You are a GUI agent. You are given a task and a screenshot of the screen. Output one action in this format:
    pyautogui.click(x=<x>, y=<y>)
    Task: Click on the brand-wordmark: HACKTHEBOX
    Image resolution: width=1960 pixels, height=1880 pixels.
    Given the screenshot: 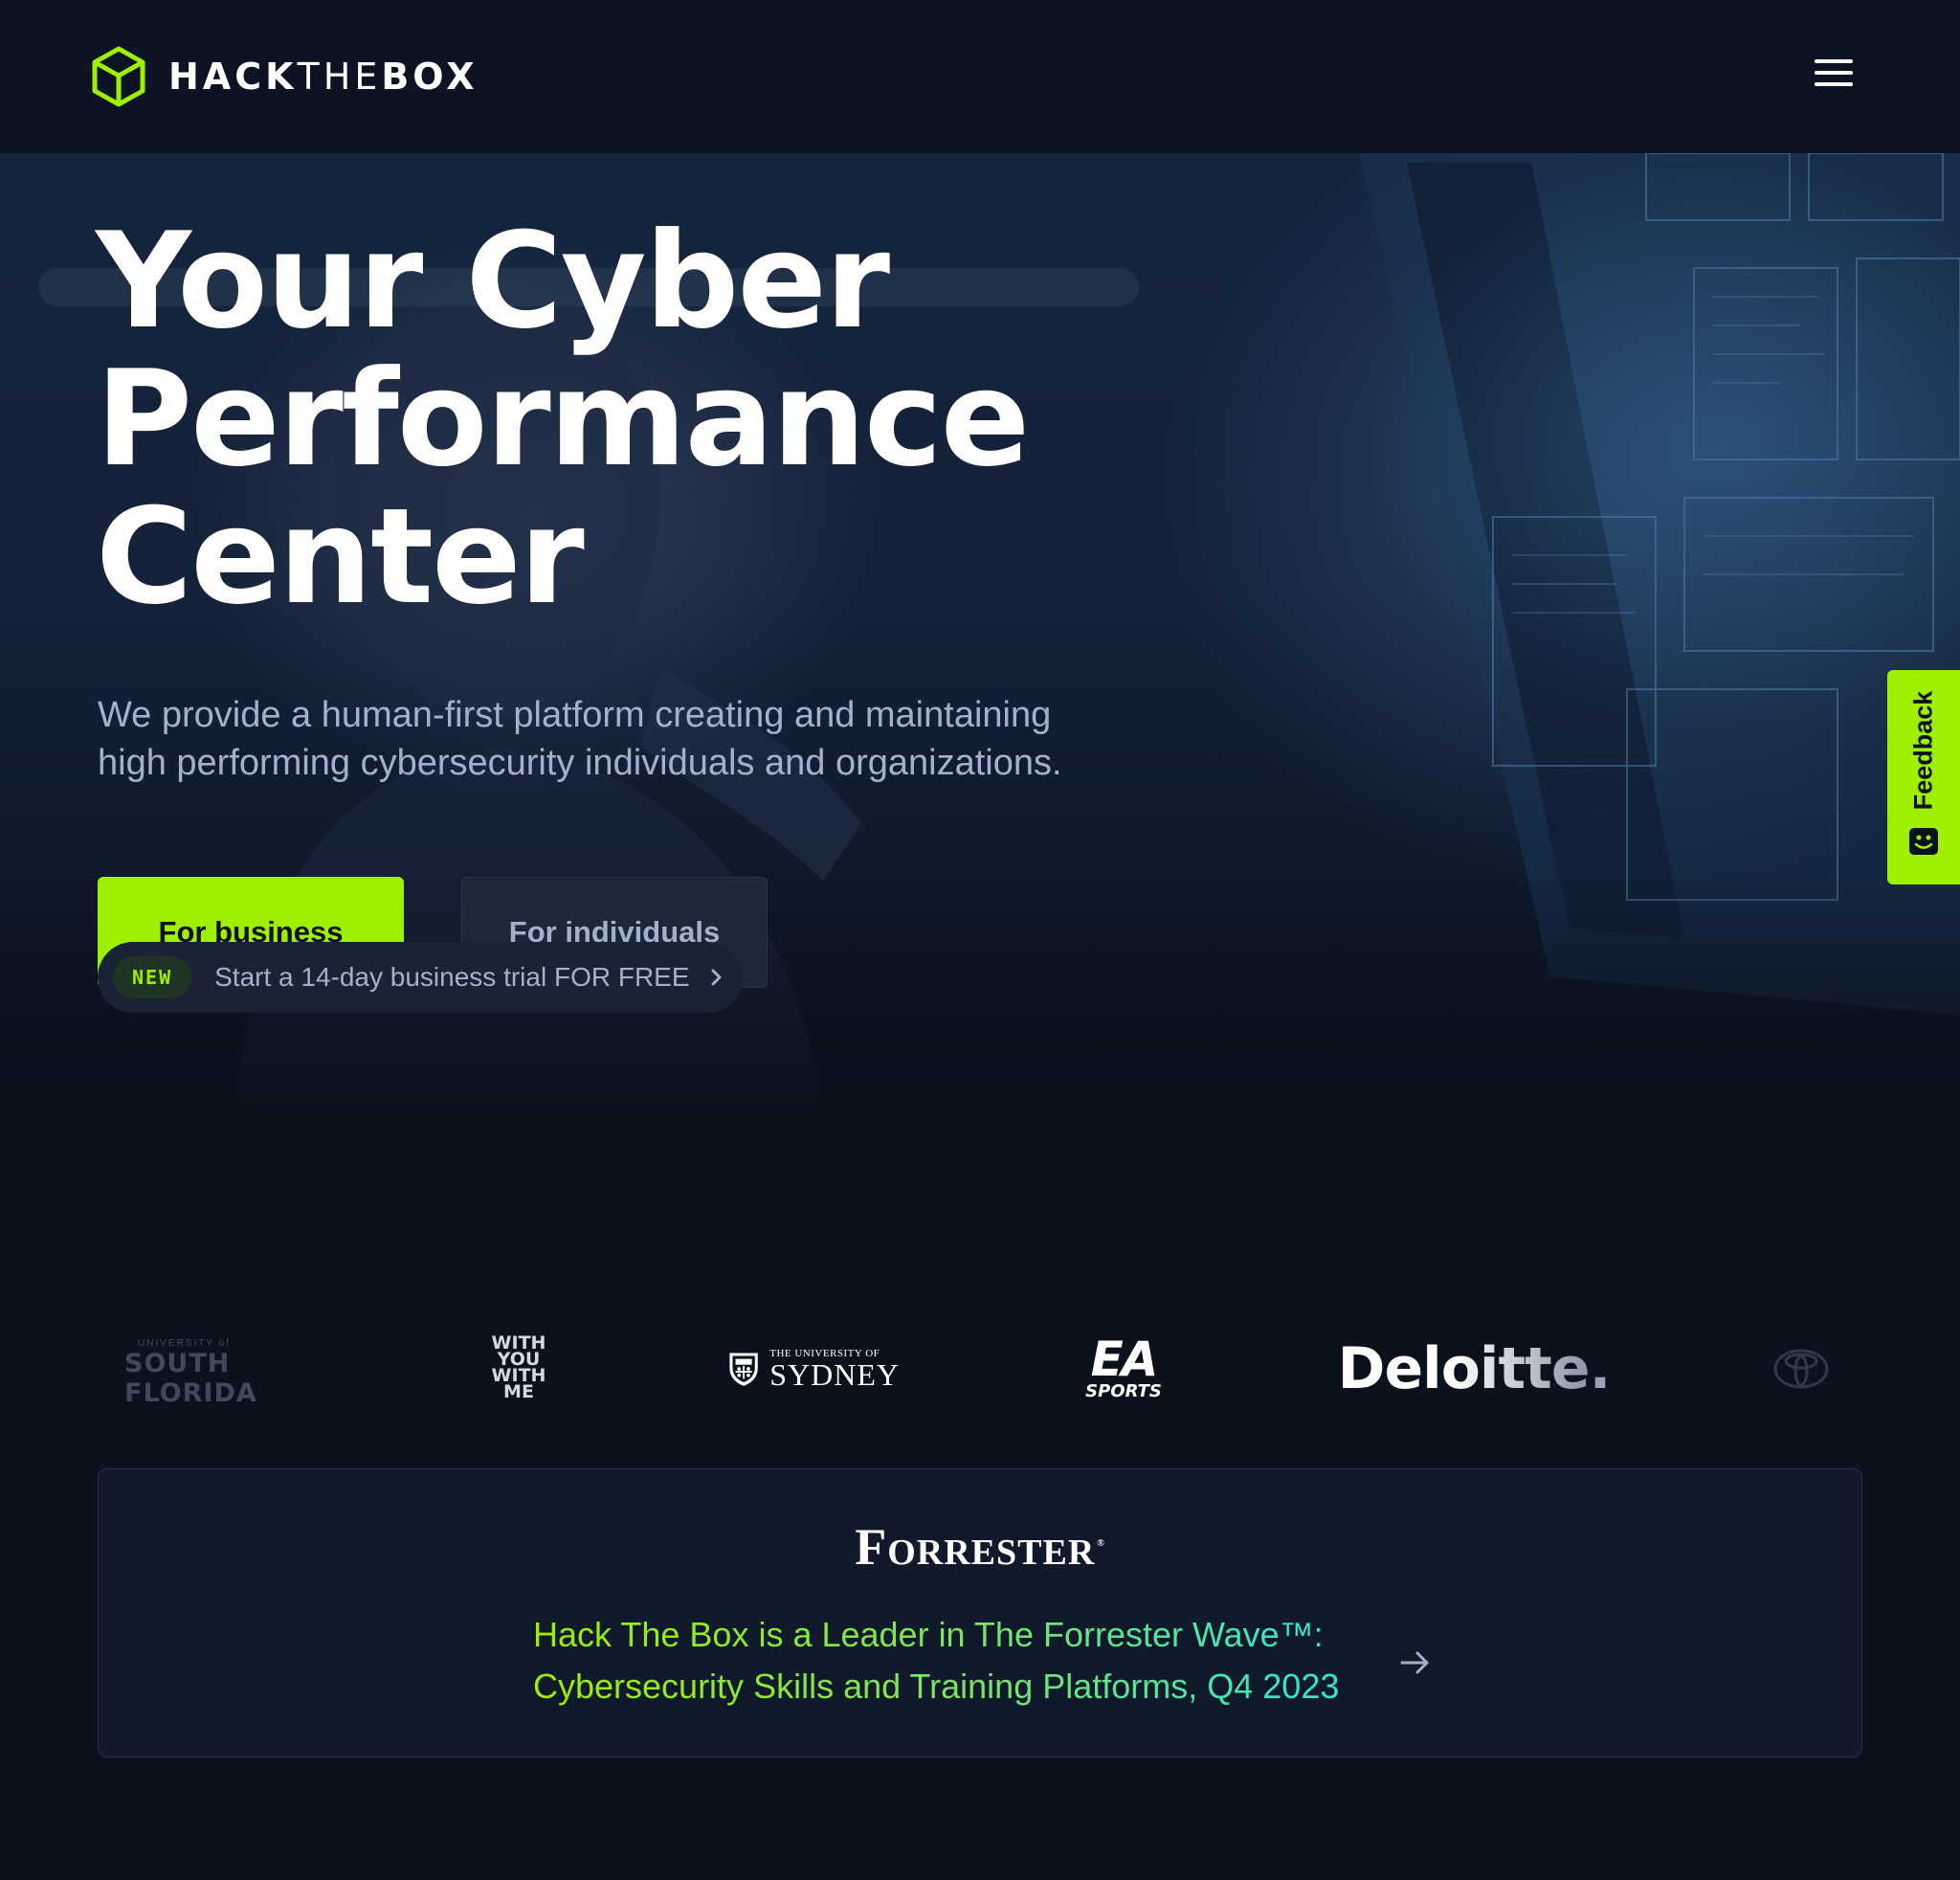 What is the action you would take?
    pyautogui.click(x=323, y=77)
    